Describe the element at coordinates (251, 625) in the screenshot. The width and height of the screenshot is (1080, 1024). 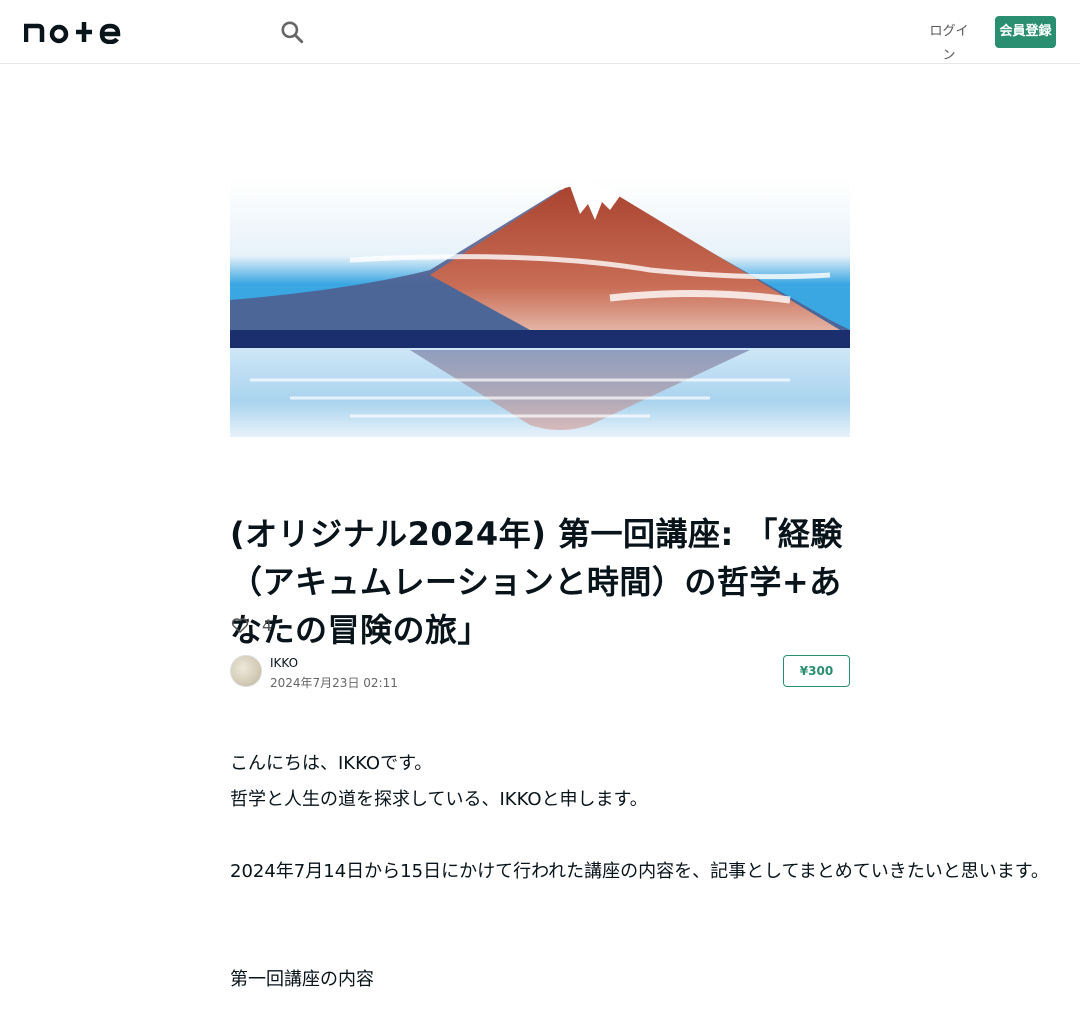
I see `like-area: 4` at that location.